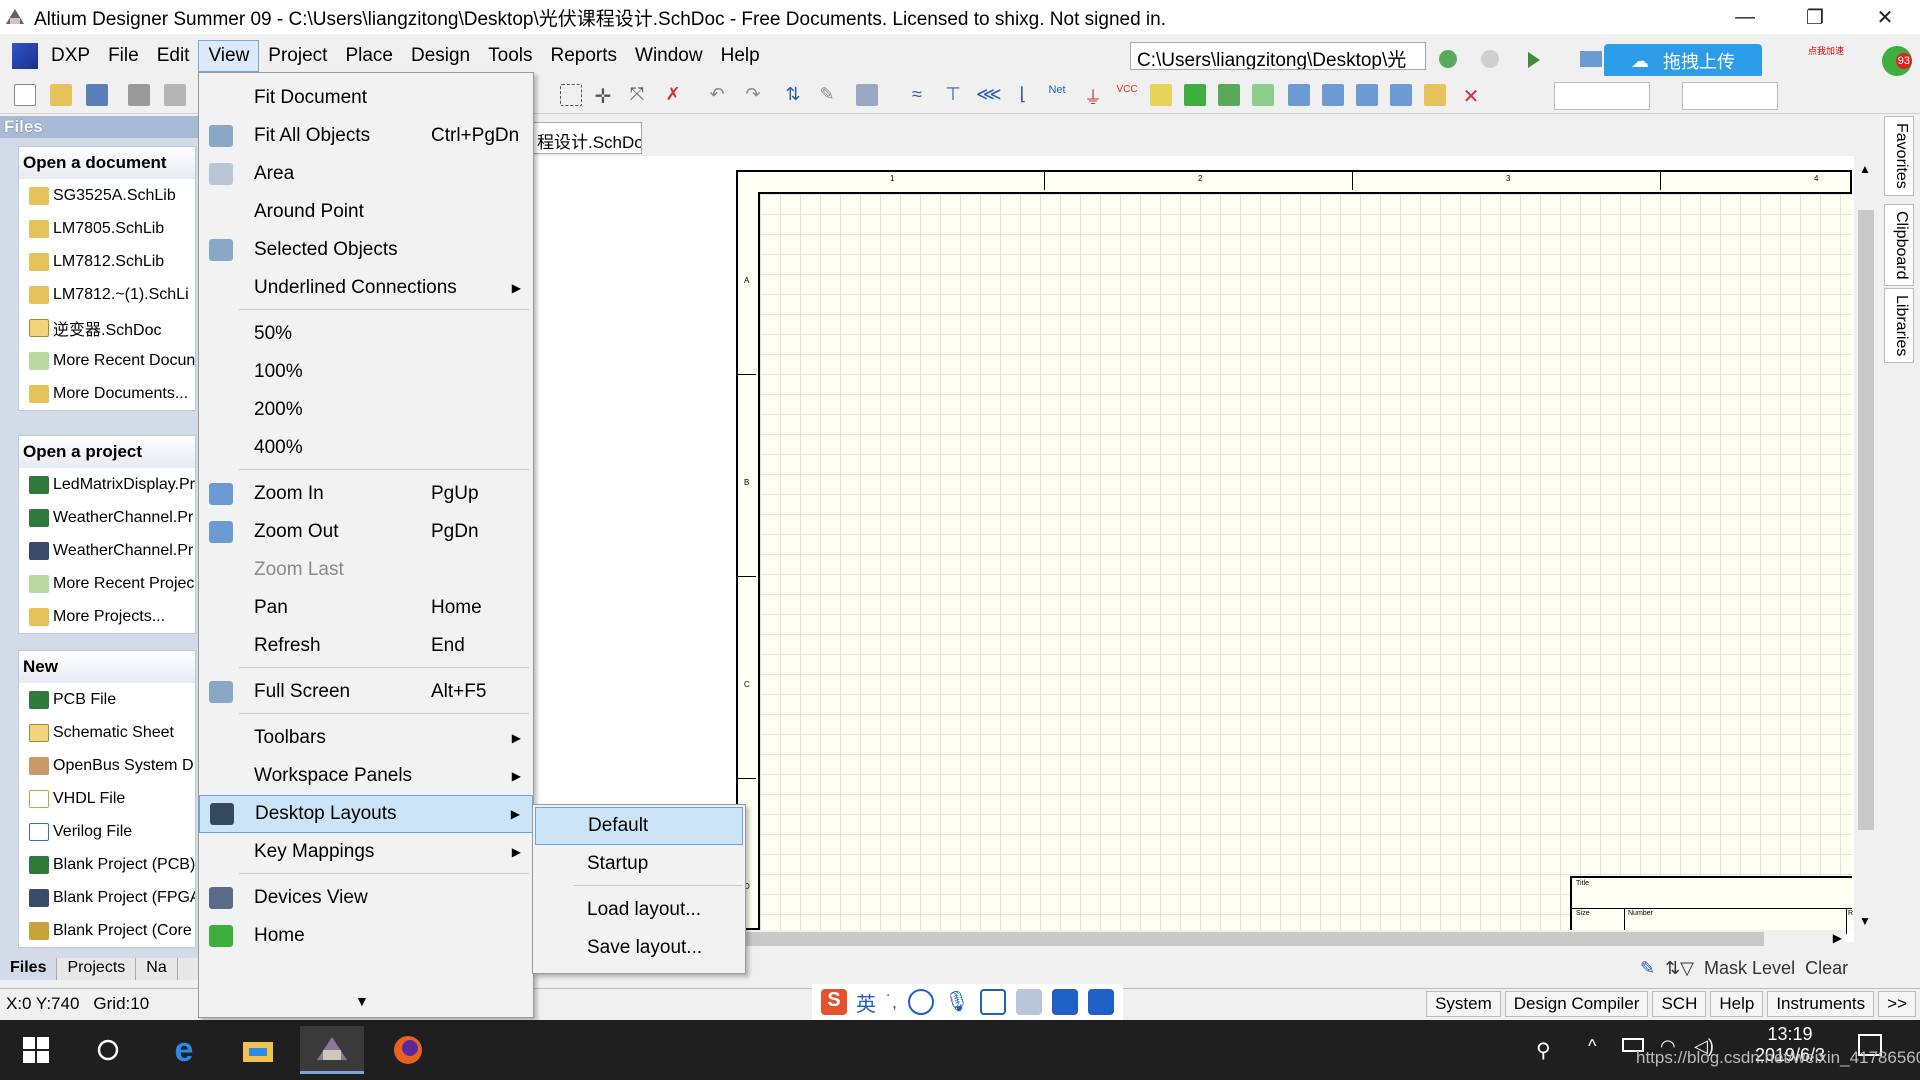 The width and height of the screenshot is (1920, 1080). What do you see at coordinates (107, 195) in the screenshot?
I see `recent-document-item: SG3525A.SchLib` at bounding box center [107, 195].